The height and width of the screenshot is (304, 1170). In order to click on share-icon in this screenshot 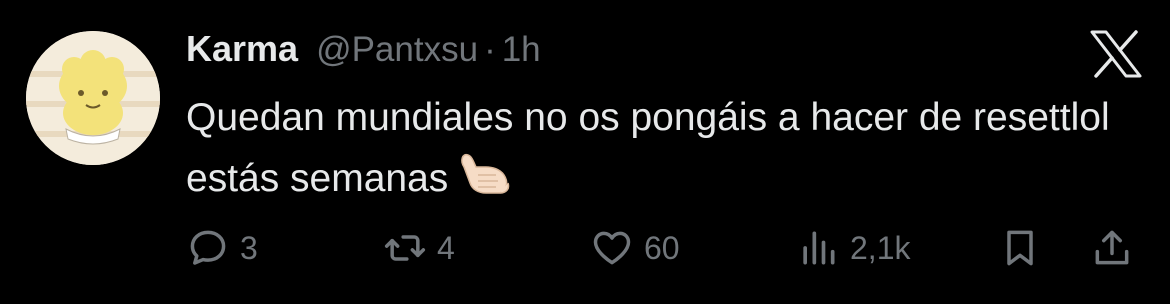, I will do `click(1112, 247)`.